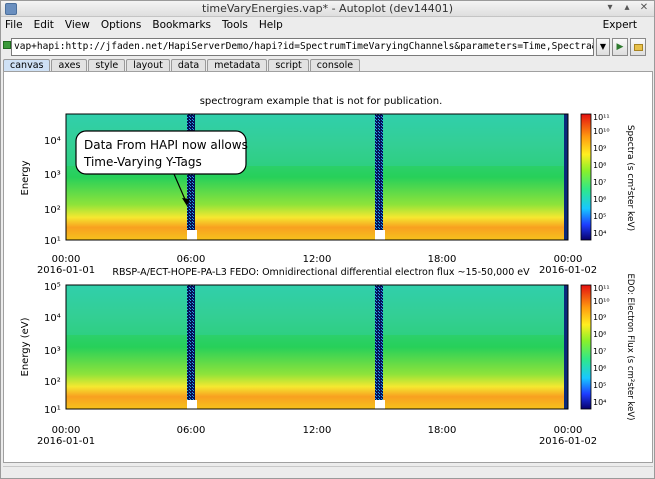 This screenshot has width=655, height=479. What do you see at coordinates (599, 148) in the screenshot?
I see `top-cb-tick-6: 10⁹` at bounding box center [599, 148].